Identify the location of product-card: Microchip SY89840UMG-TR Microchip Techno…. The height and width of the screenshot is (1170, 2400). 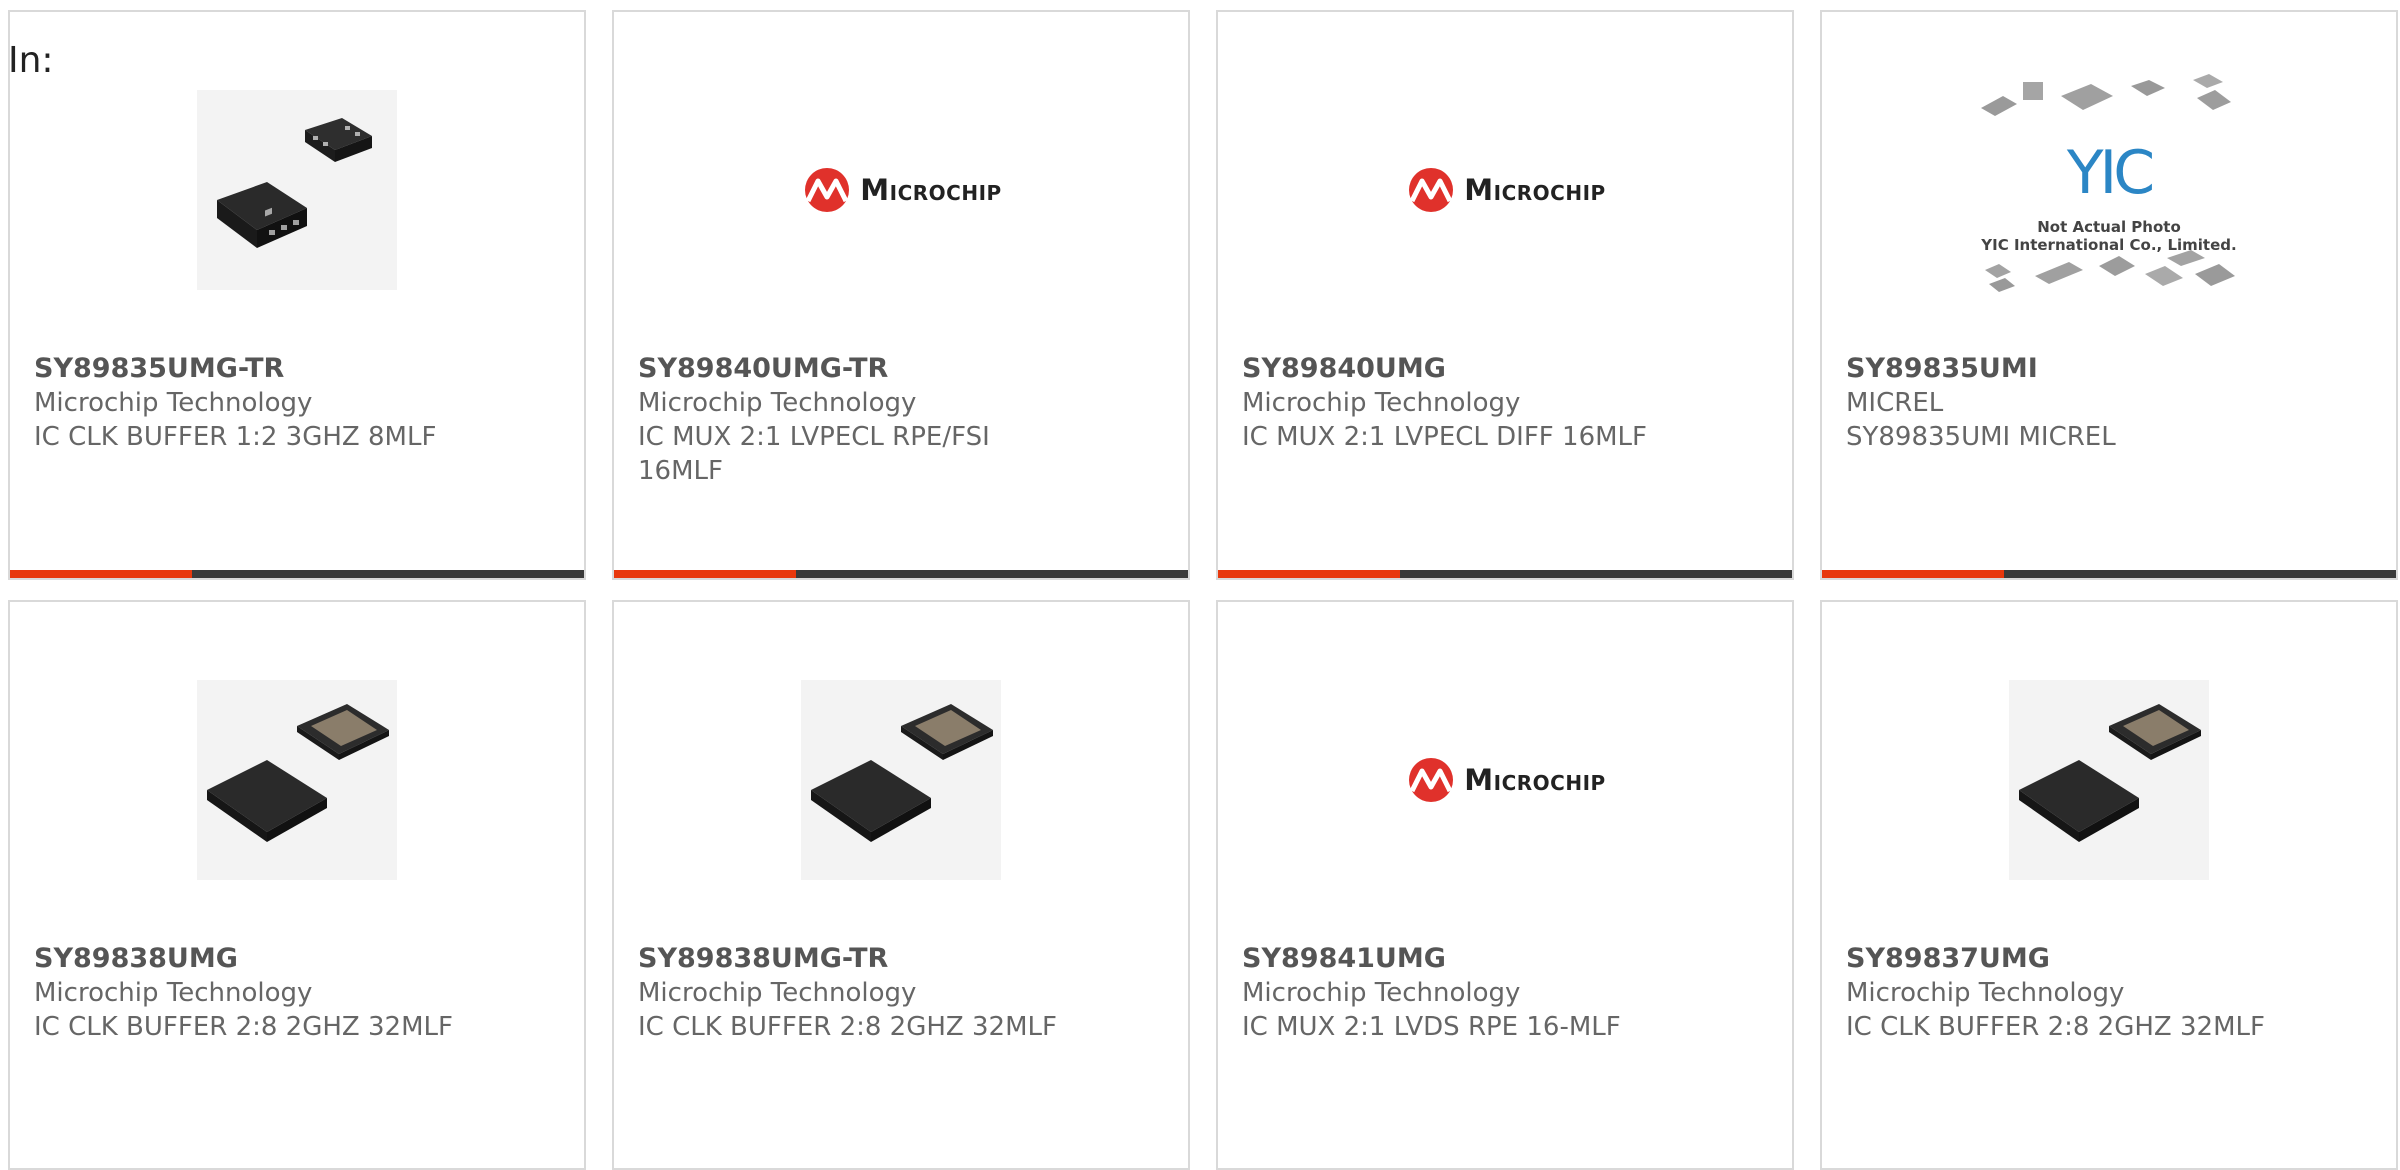
(901, 295).